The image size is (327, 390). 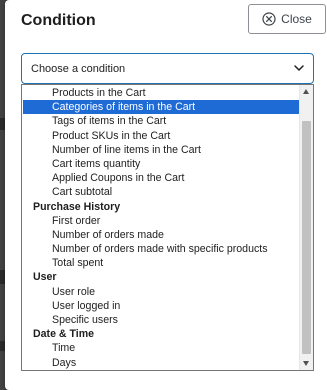 I want to click on option-group-user: User, so click(x=45, y=277).